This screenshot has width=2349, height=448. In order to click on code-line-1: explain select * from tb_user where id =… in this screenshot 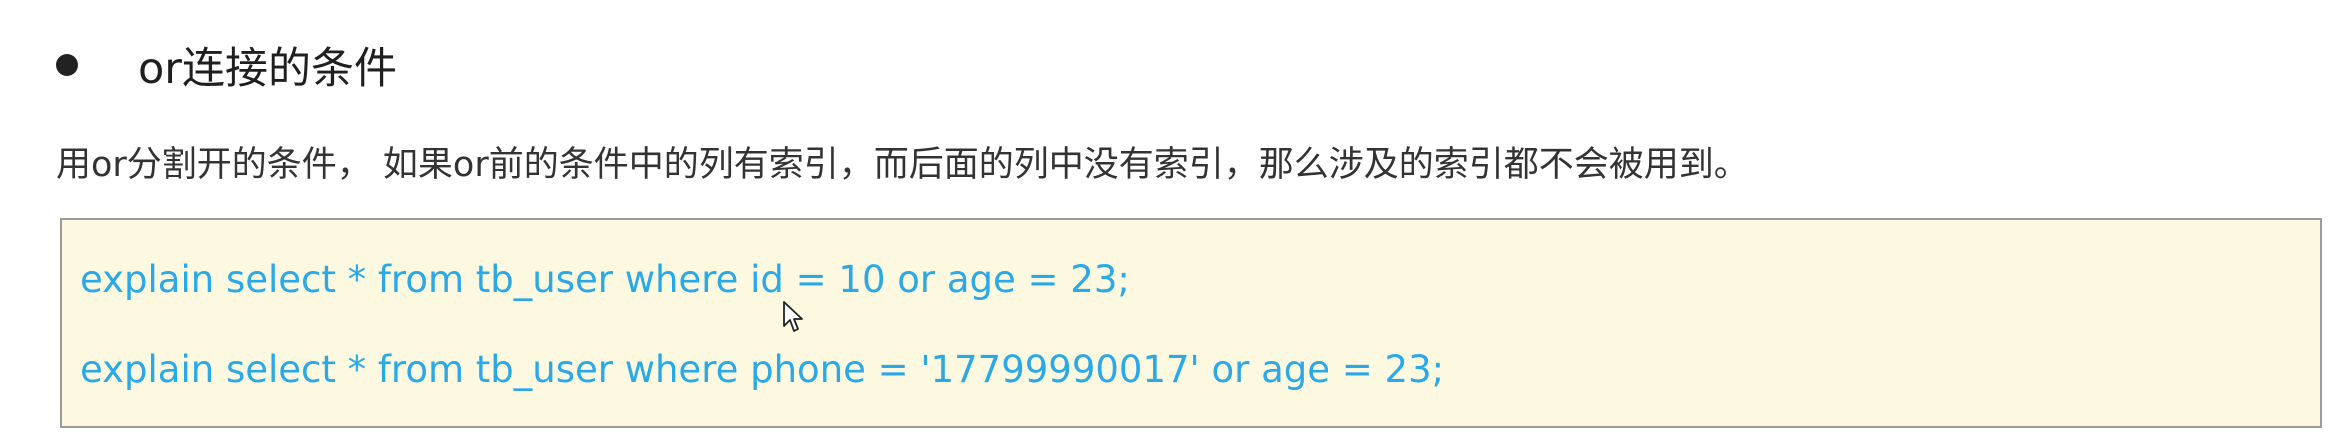, I will do `click(605, 279)`.